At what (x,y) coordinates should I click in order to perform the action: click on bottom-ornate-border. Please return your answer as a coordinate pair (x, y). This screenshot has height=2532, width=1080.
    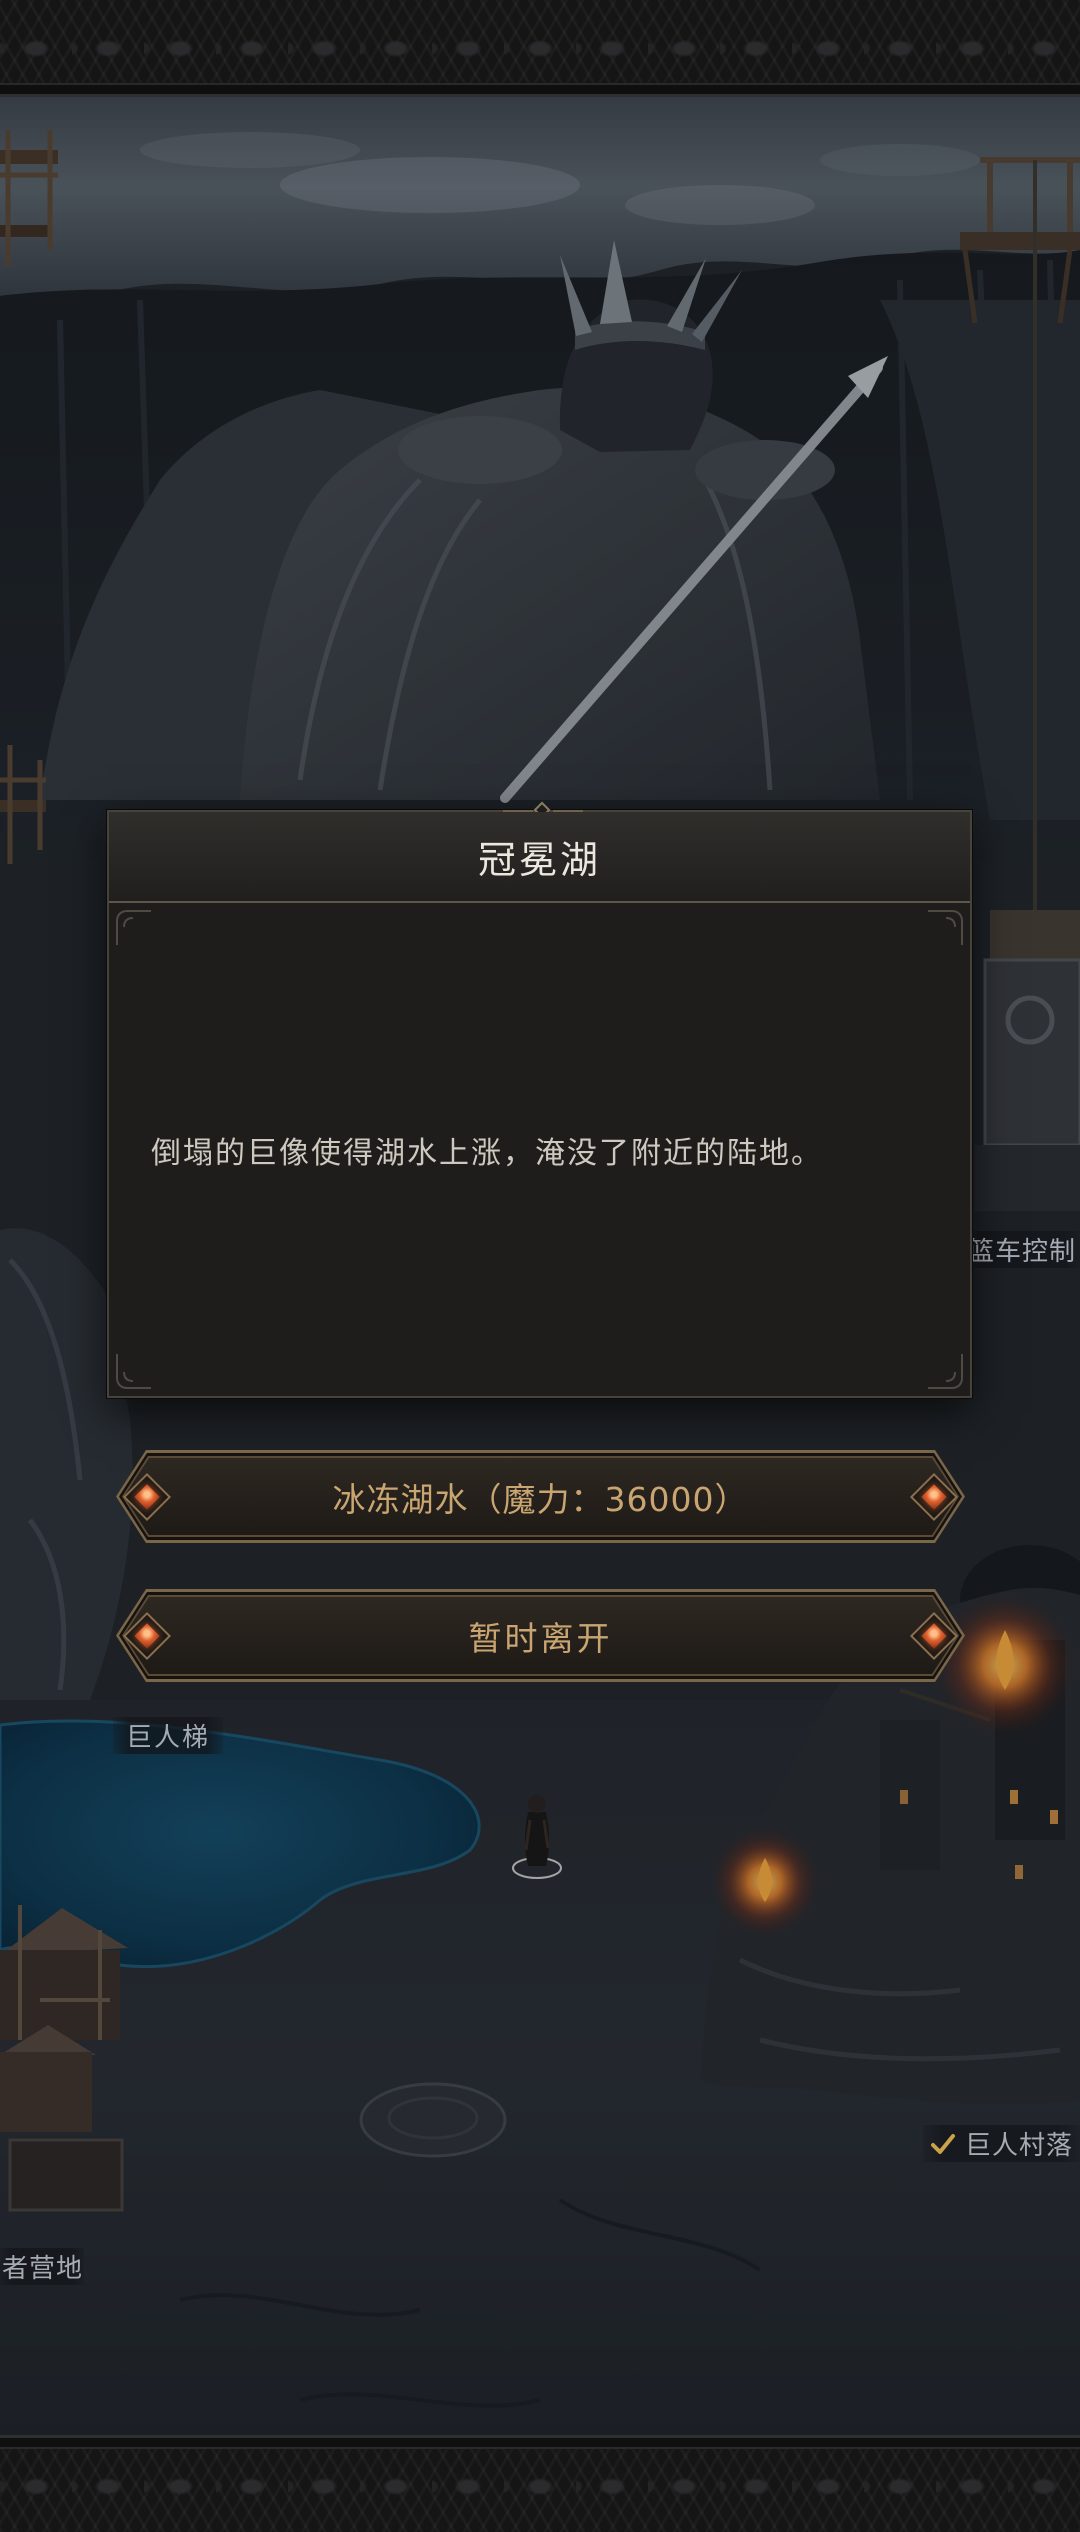
    Looking at the image, I should click on (540, 2483).